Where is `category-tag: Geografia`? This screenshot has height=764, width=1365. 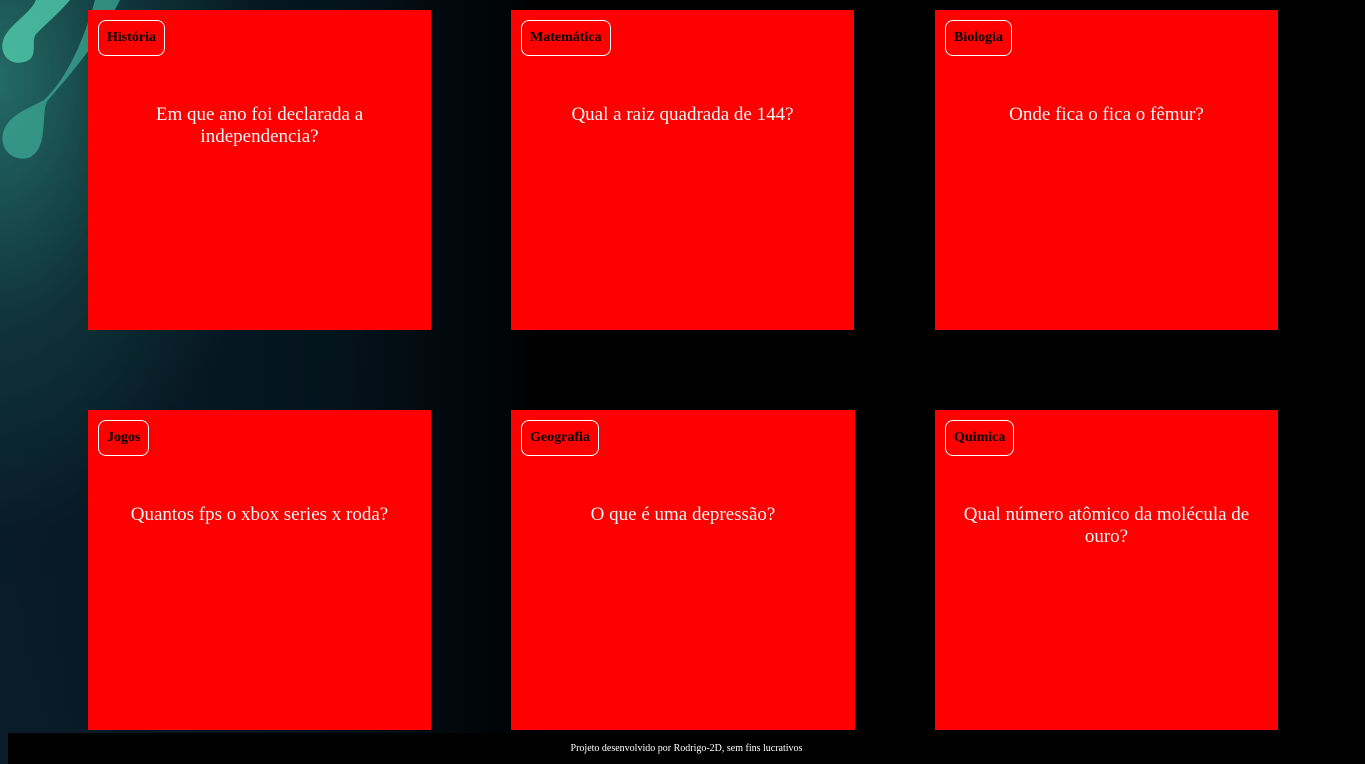 category-tag: Geografia is located at coordinates (560, 438).